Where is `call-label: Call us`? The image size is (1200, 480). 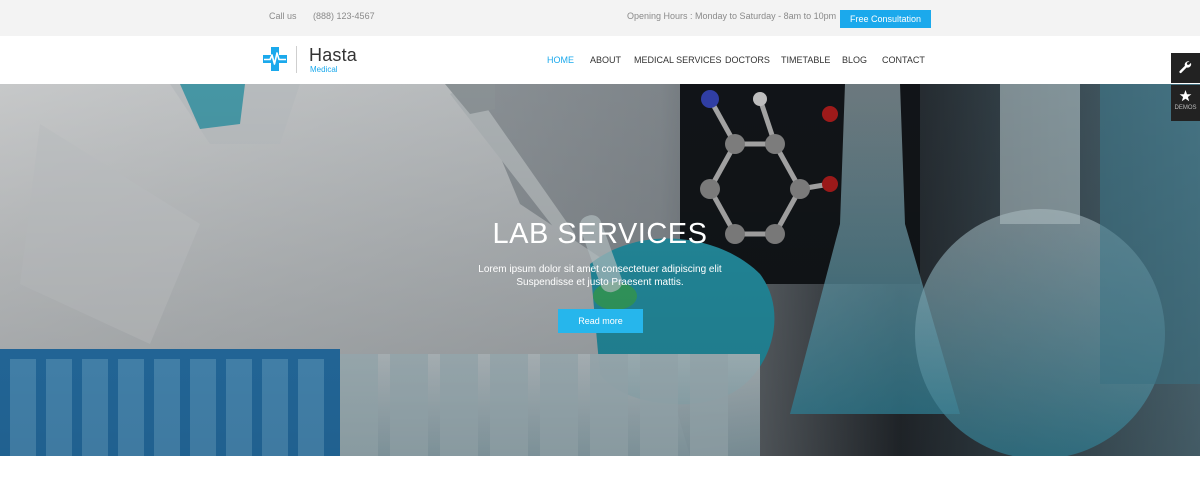 call-label: Call us is located at coordinates (283, 16).